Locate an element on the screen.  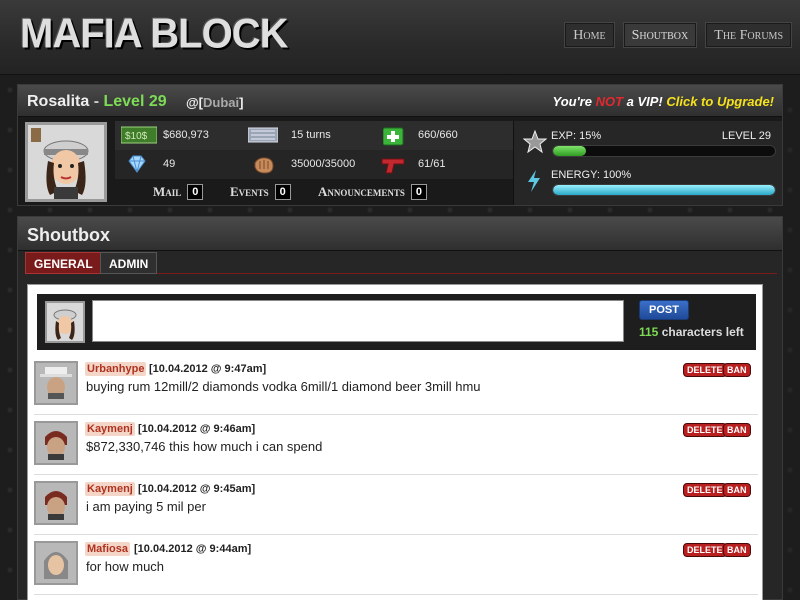
turns-icon is located at coordinates (263, 135).